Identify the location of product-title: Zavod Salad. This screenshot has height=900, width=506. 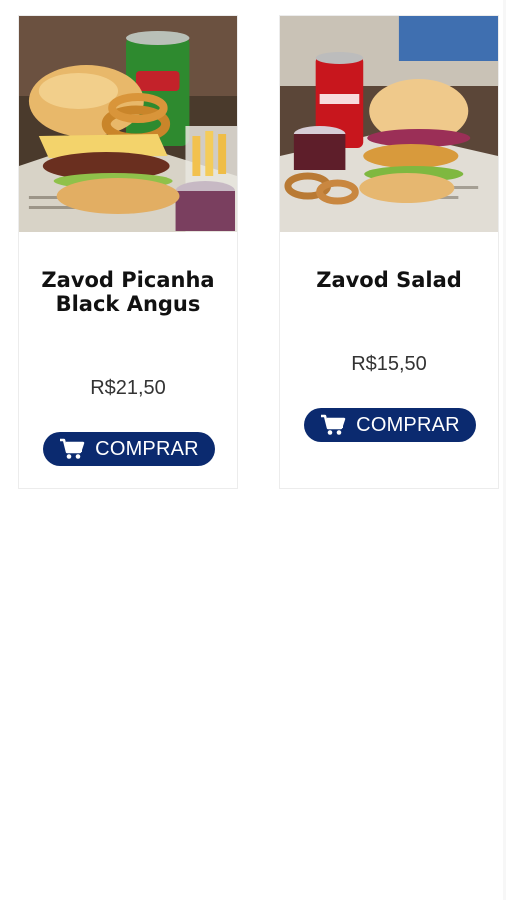
(389, 280).